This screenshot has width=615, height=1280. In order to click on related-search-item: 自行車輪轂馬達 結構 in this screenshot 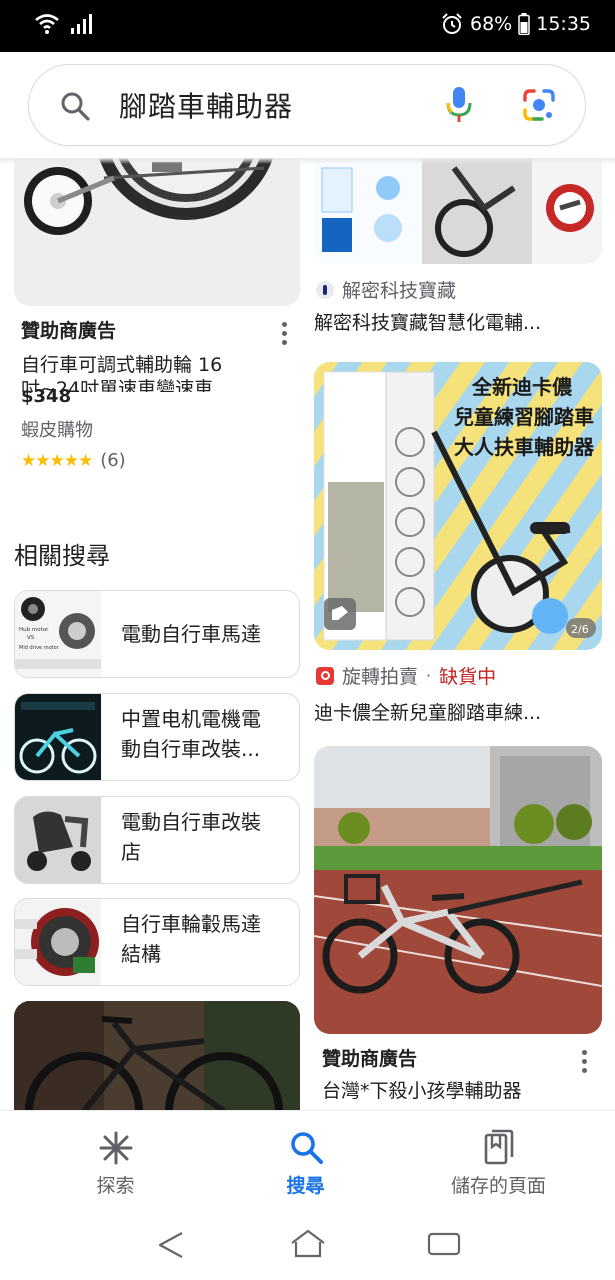, I will do `click(157, 942)`.